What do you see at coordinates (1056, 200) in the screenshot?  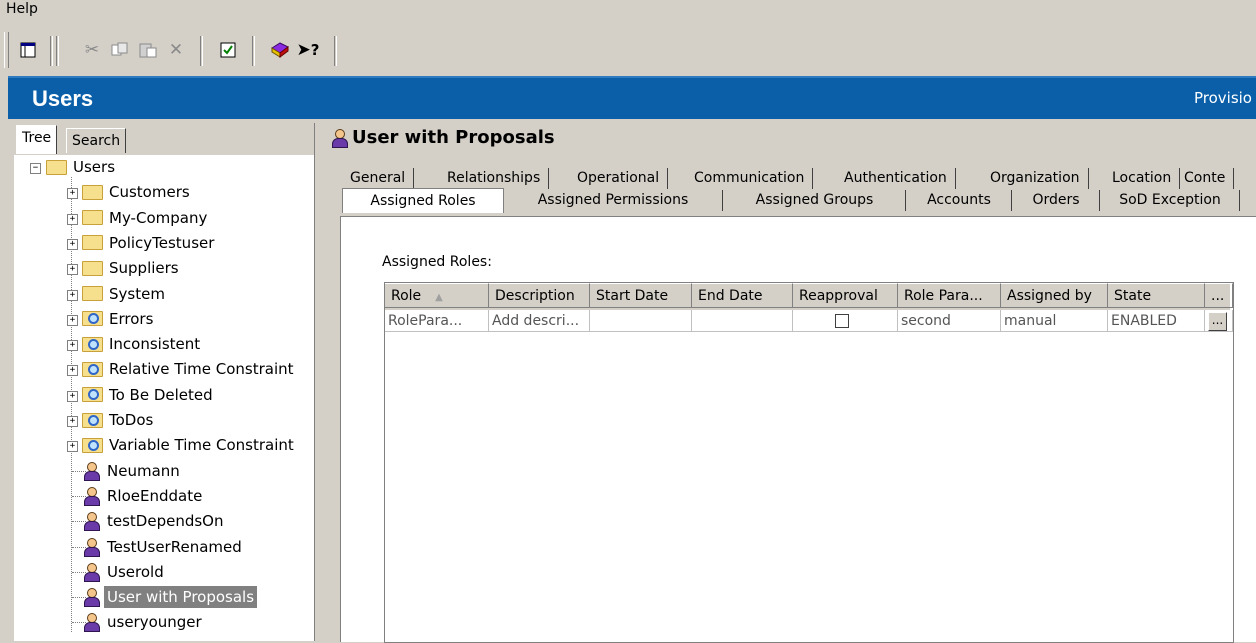 I see `tab-orders: Orders` at bounding box center [1056, 200].